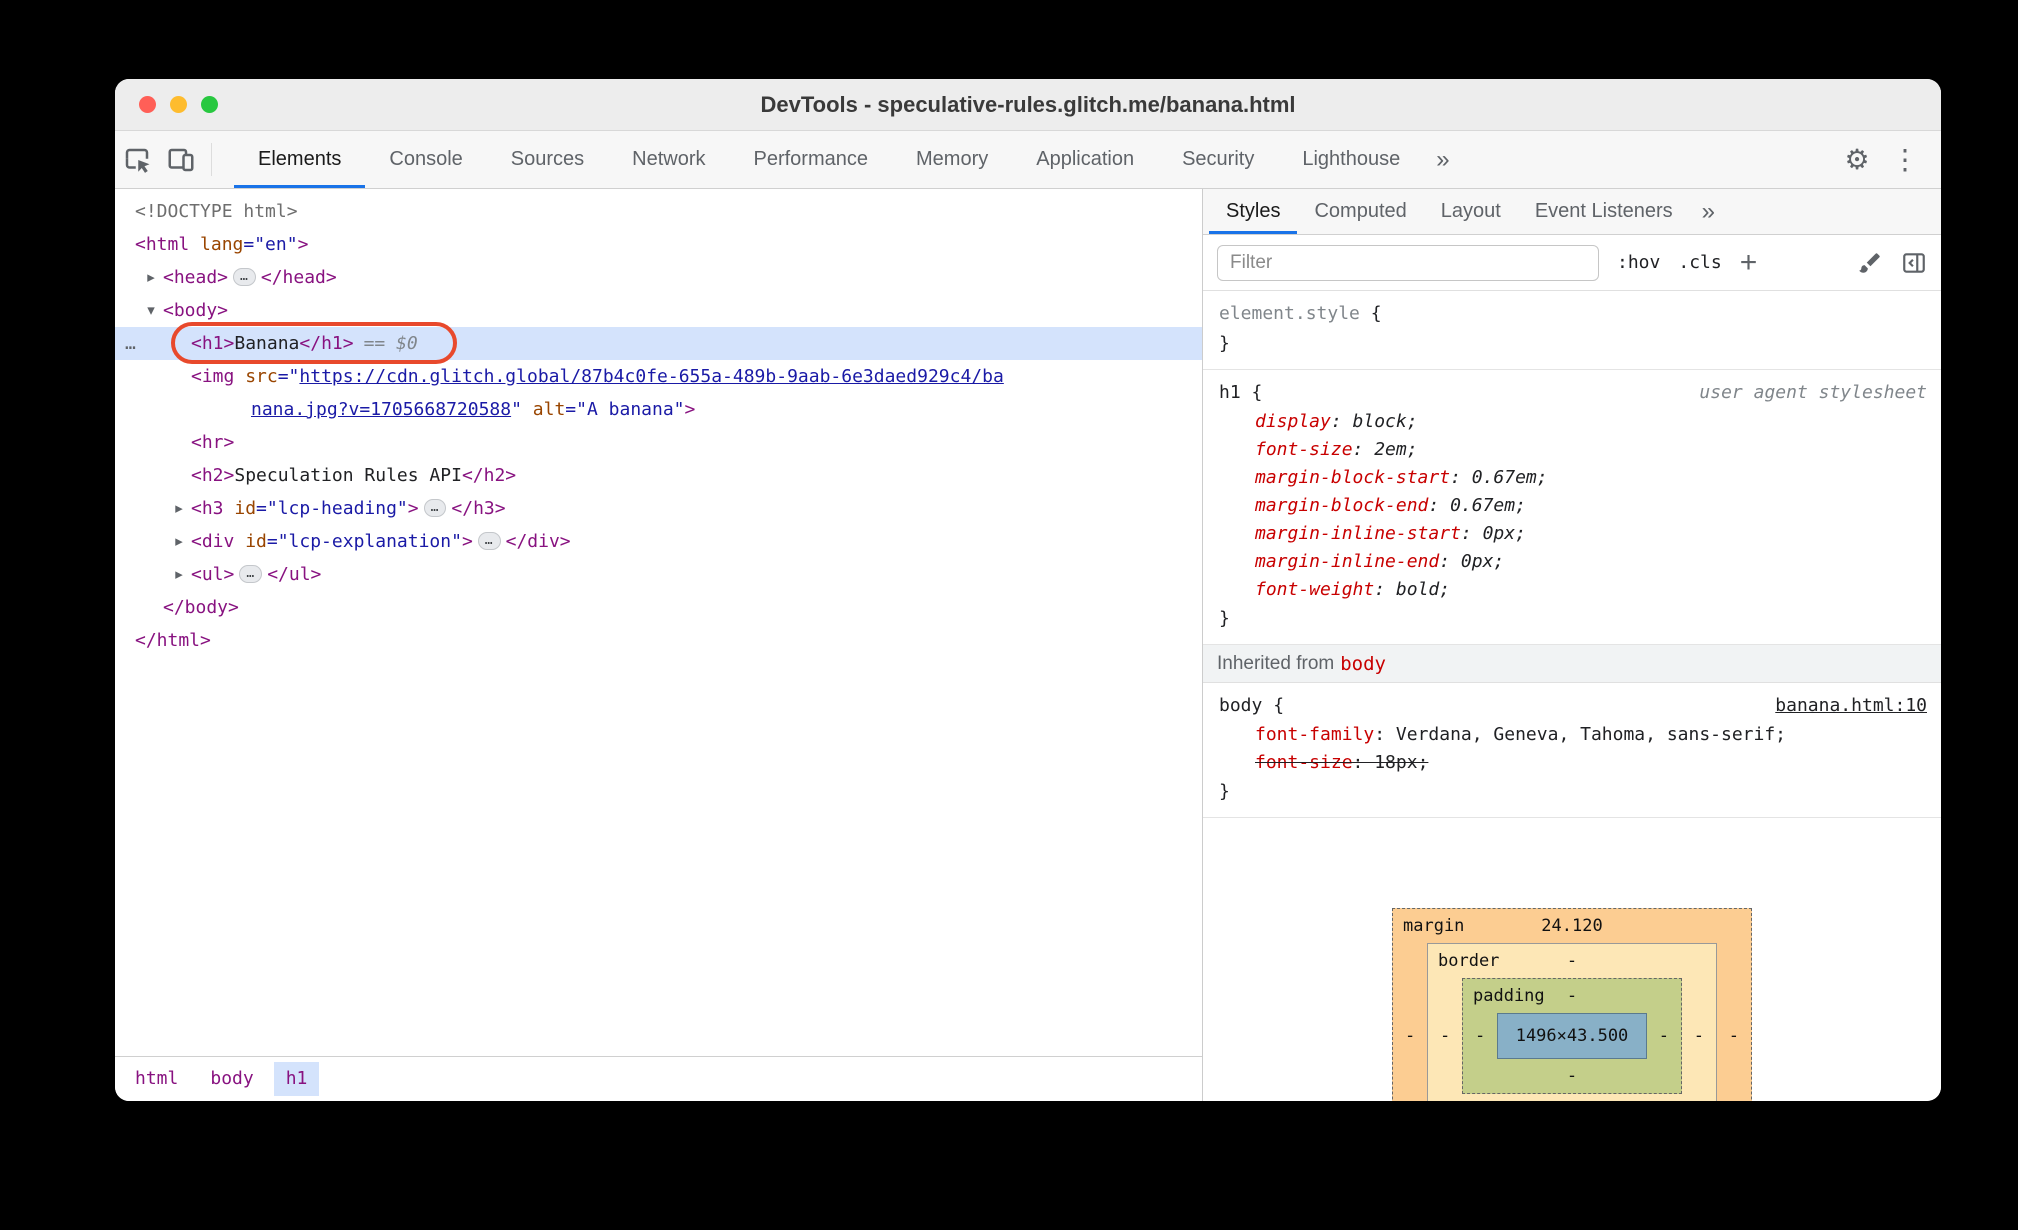 Image resolution: width=2018 pixels, height=1230 pixels. Describe the element at coordinates (231, 1079) in the screenshot. I see `breadcrumb-item-body: body` at that location.